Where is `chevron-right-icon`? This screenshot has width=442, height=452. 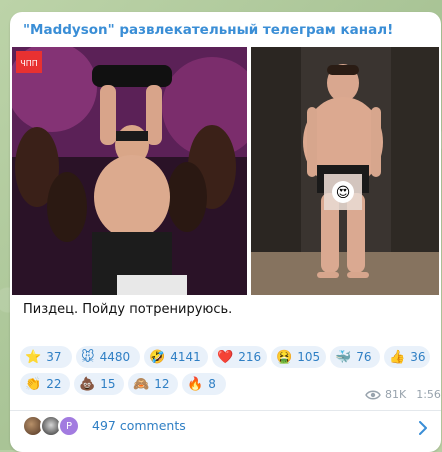 chevron-right-icon is located at coordinates (423, 428).